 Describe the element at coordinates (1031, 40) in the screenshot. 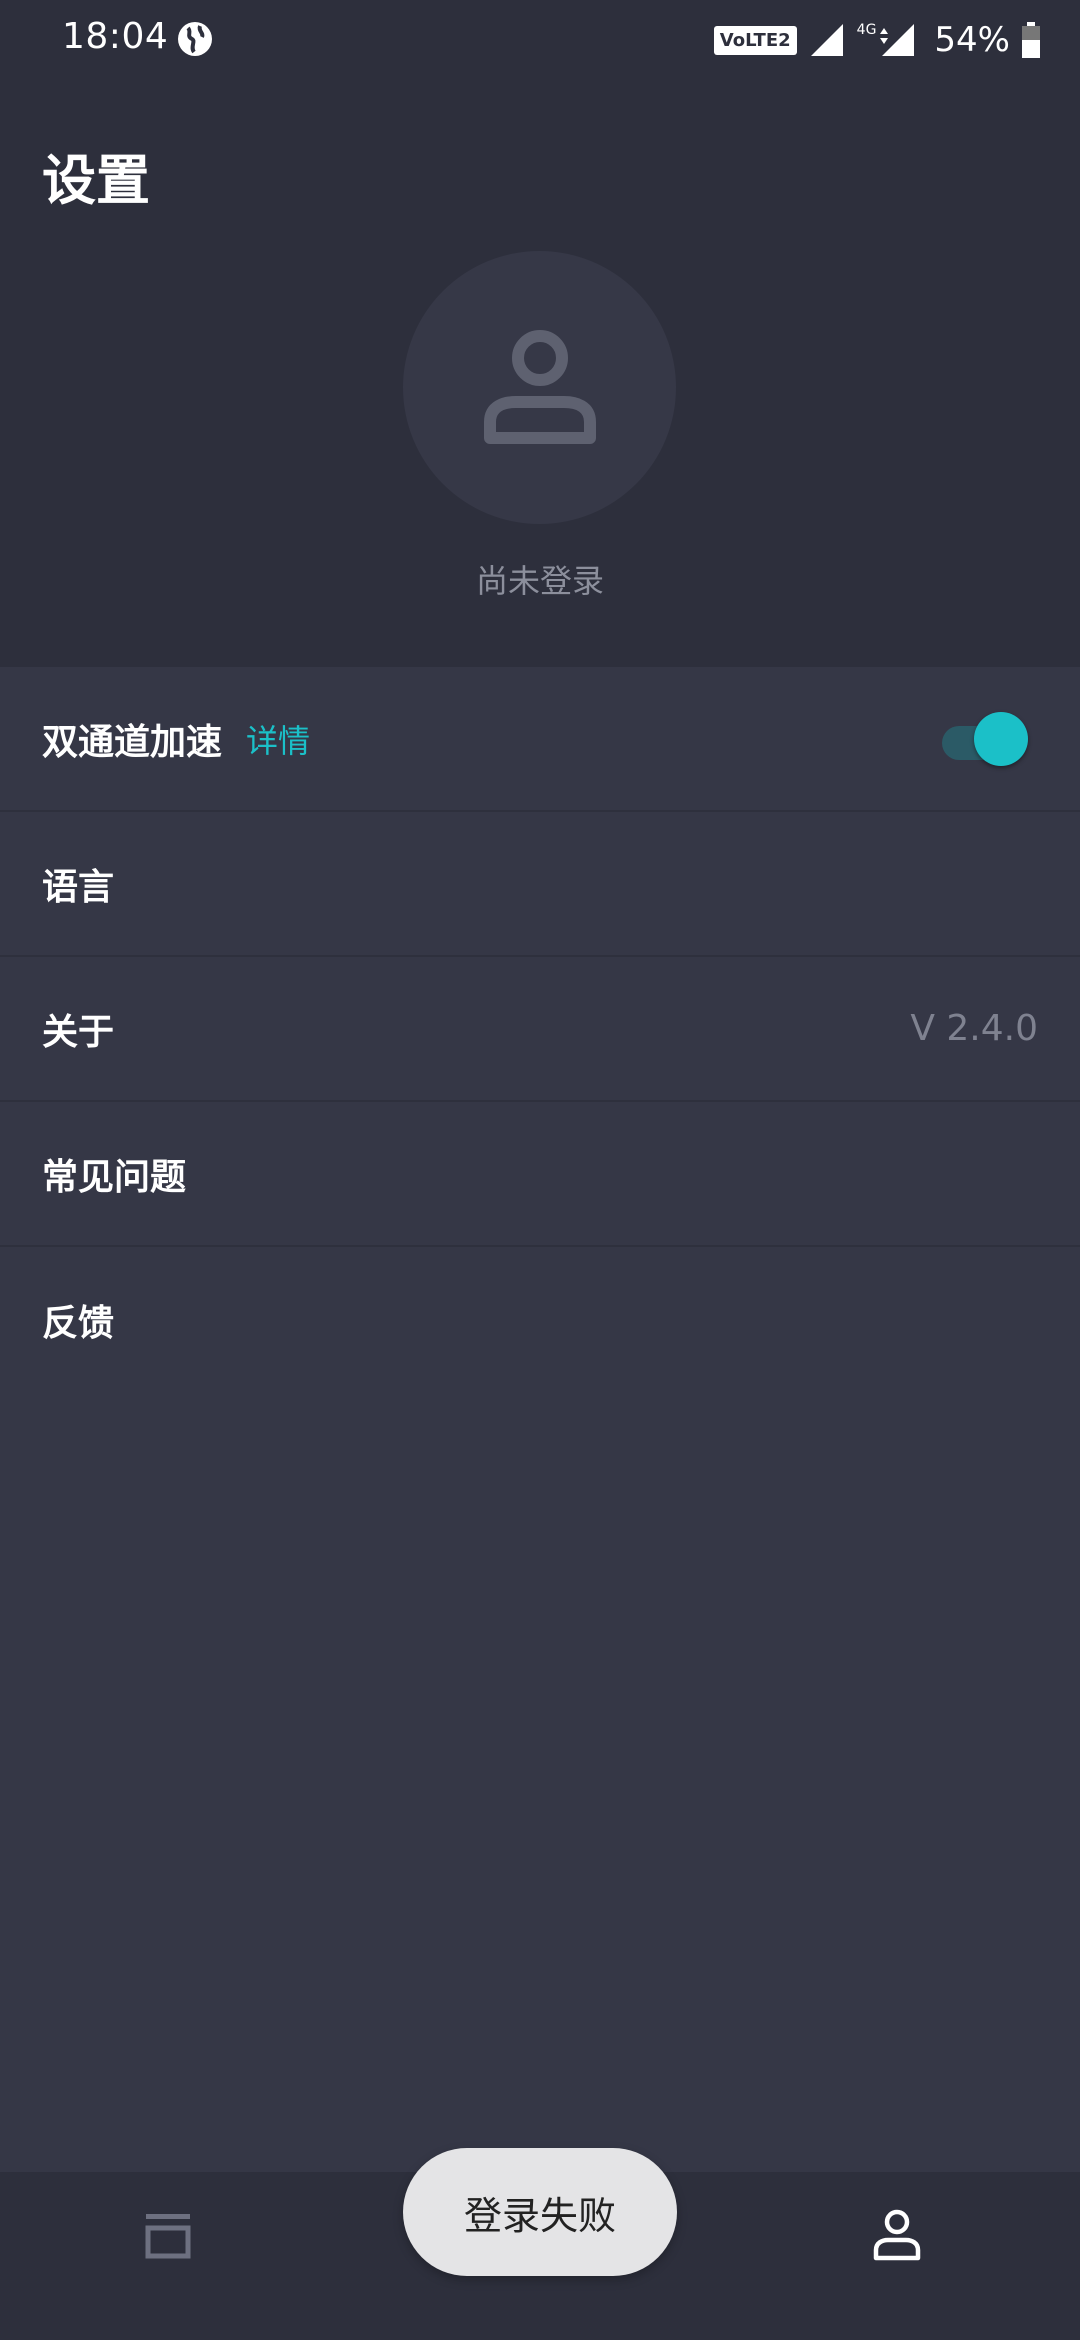

I see `battery-icon` at that location.